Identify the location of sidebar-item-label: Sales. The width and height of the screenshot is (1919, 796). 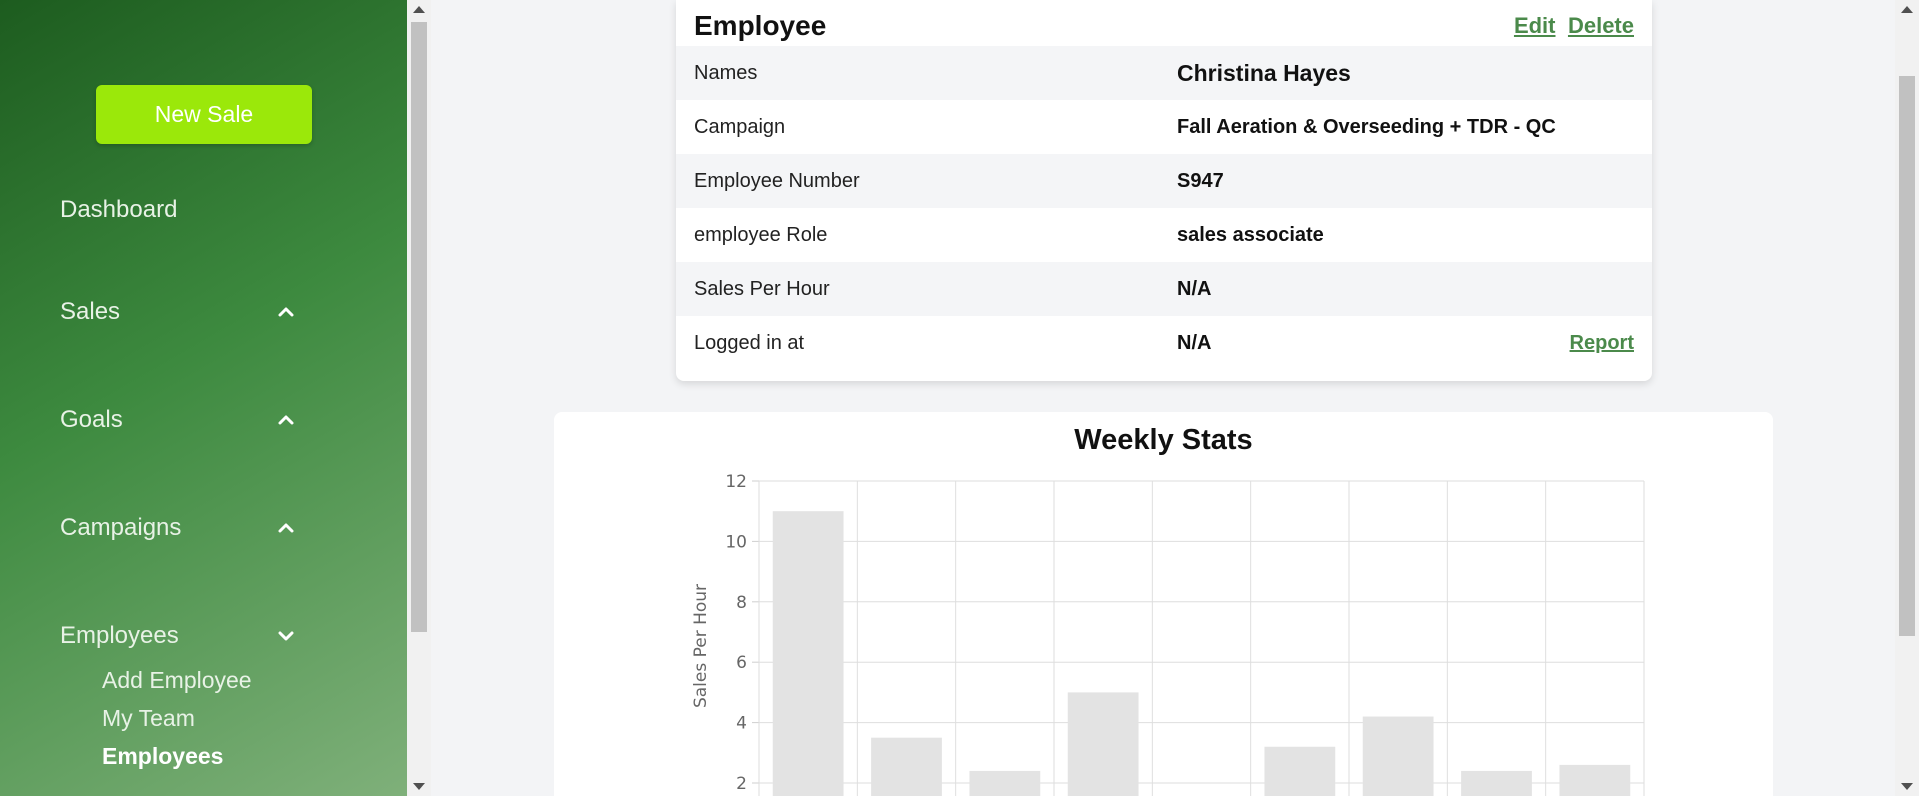
(90, 311).